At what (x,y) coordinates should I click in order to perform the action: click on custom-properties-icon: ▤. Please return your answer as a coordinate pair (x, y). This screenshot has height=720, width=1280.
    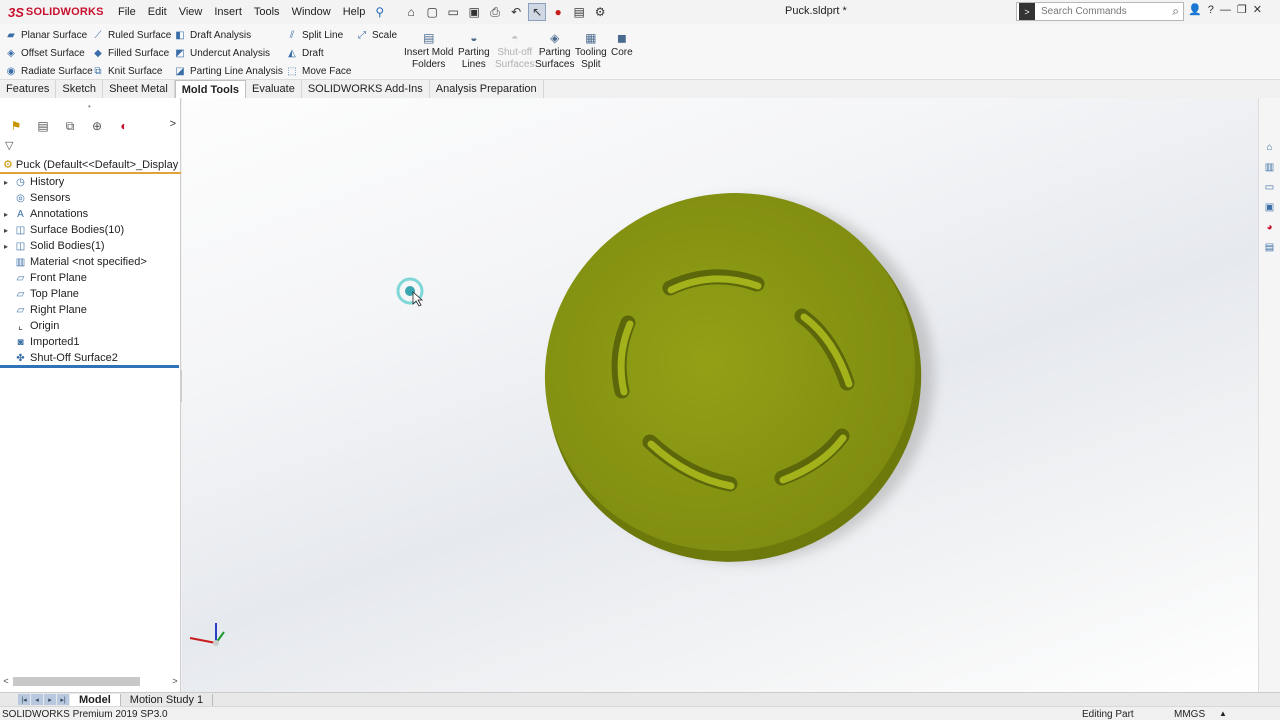
    Looking at the image, I should click on (1270, 247).